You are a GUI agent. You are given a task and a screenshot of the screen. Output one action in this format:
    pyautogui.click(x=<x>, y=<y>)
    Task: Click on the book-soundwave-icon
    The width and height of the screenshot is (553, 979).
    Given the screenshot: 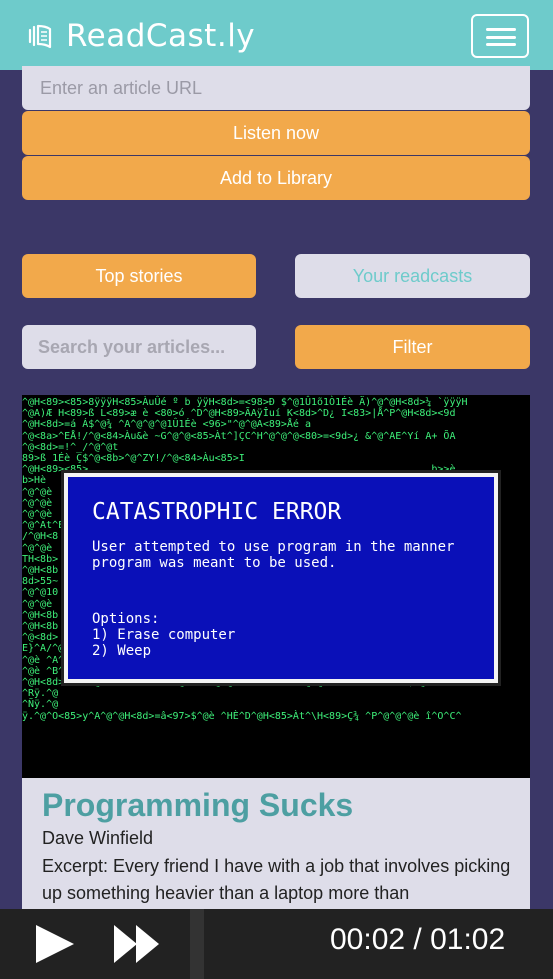 What is the action you would take?
    pyautogui.click(x=40, y=36)
    